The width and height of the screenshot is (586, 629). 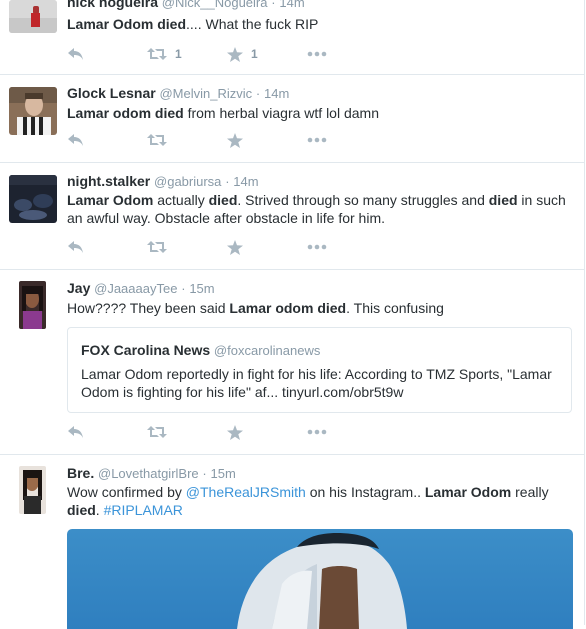 What do you see at coordinates (319, 24) in the screenshot?
I see `tweet-text: Lamar Odom died.... What the fuck RIP` at bounding box center [319, 24].